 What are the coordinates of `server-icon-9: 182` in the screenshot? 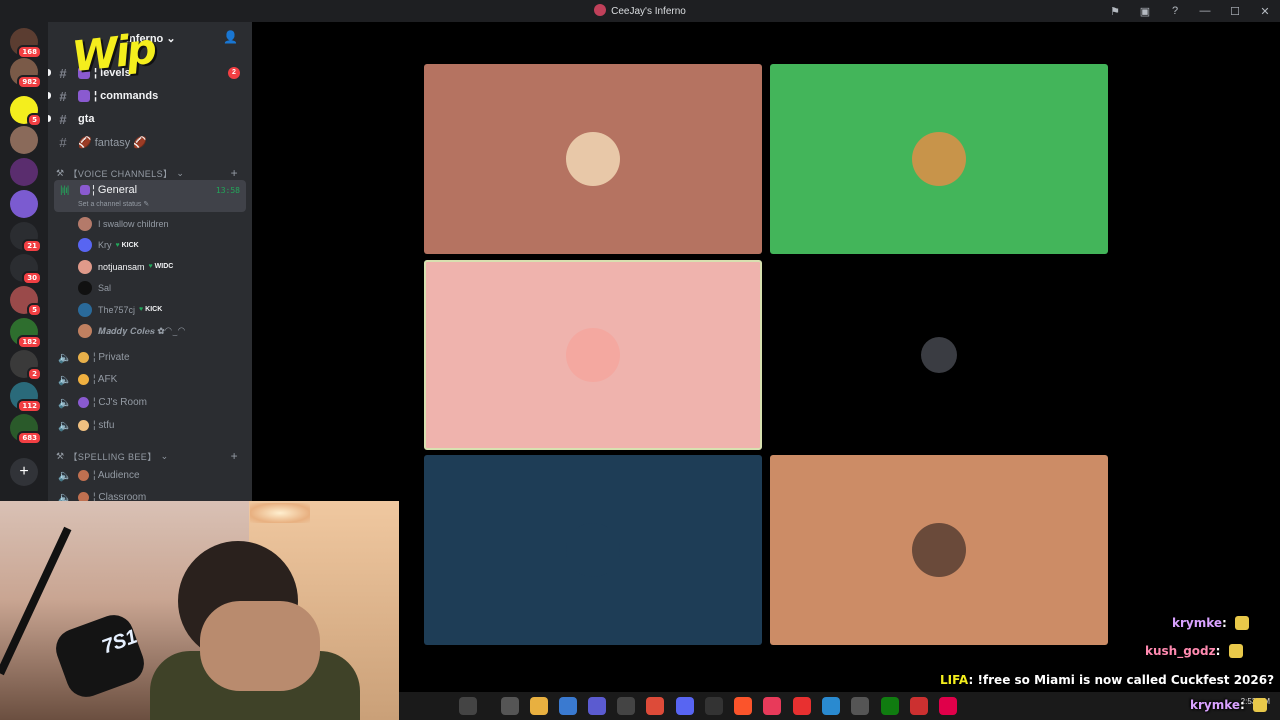 It's located at (26, 333).